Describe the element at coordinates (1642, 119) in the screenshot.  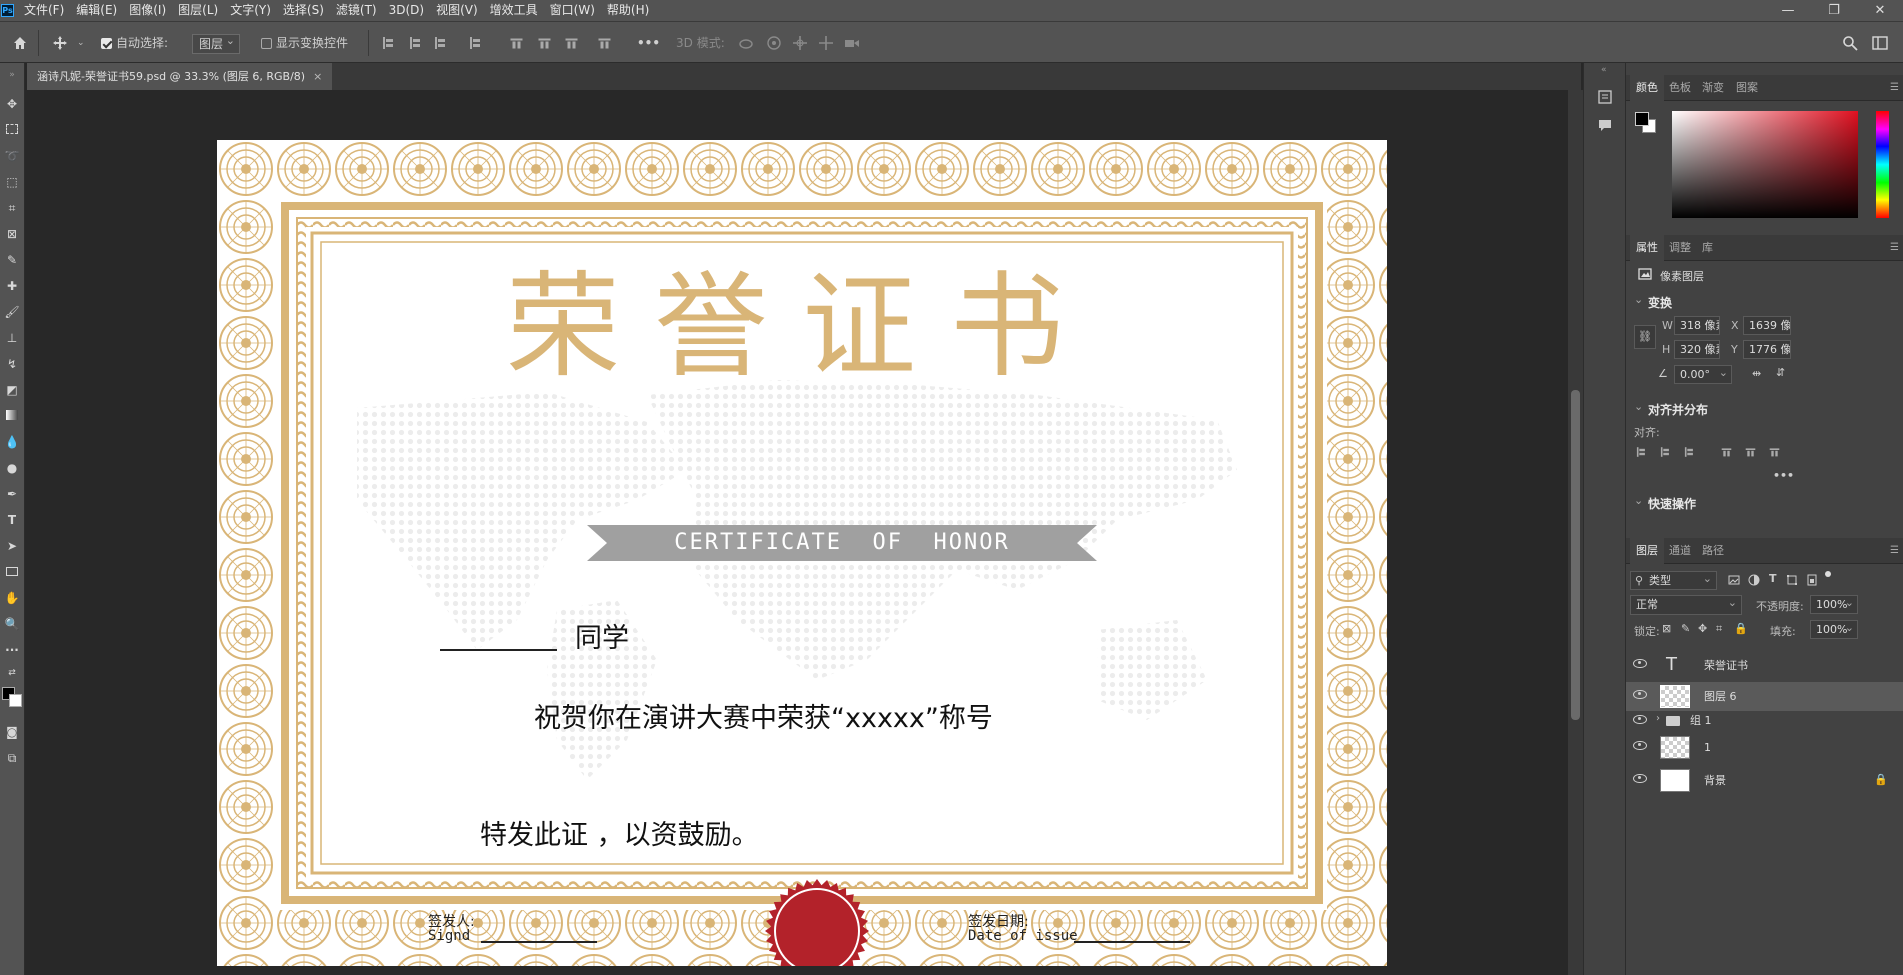
I see `foreground-color-swatch` at that location.